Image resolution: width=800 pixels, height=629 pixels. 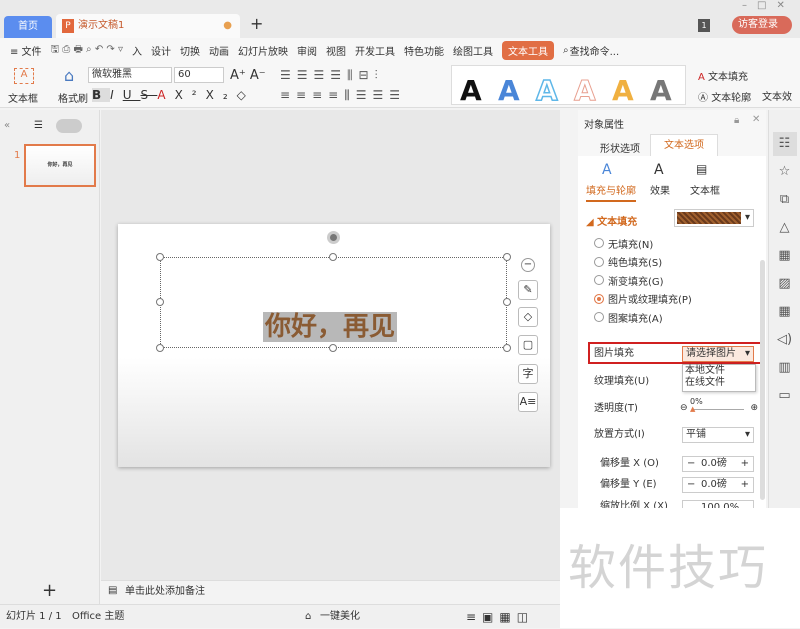 I want to click on radio-gradient-fill: 渐变填充(G), so click(x=669, y=280).